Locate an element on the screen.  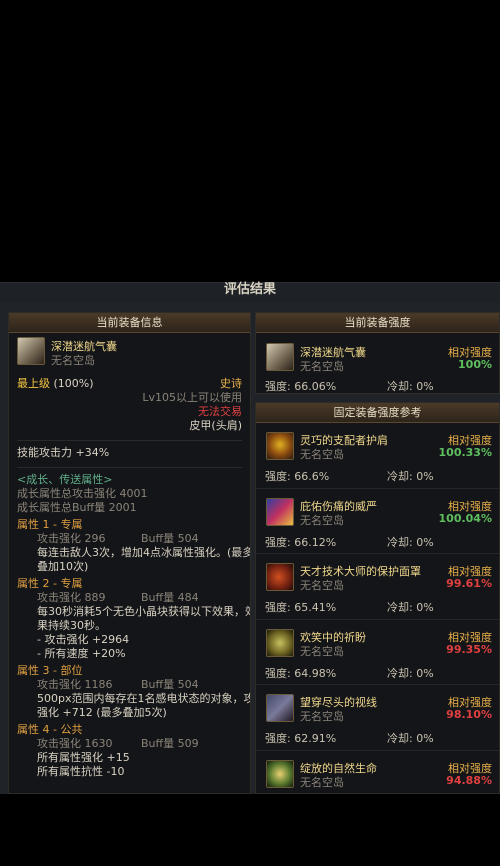
attribute-attack: 攻击强化 889 is located at coordinates (71, 597).